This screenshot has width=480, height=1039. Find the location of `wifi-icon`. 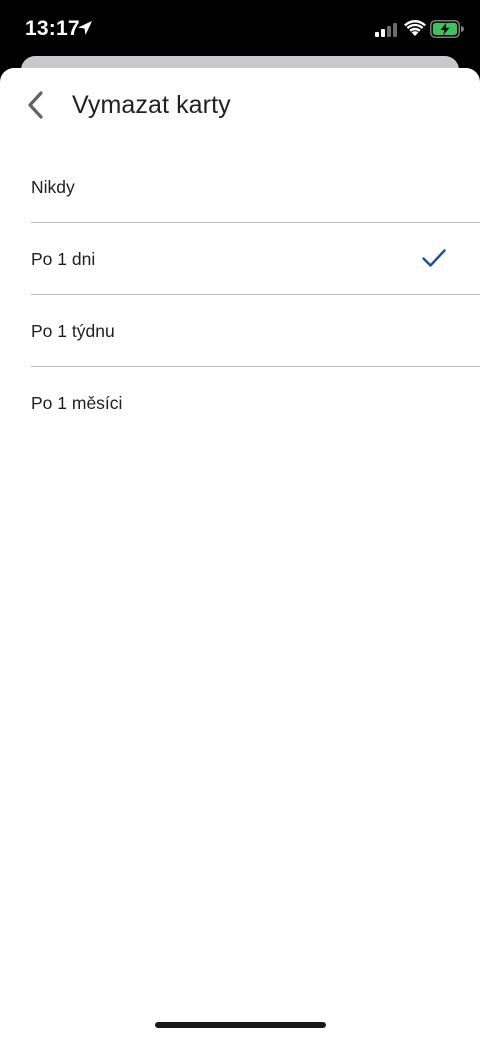

wifi-icon is located at coordinates (415, 28).